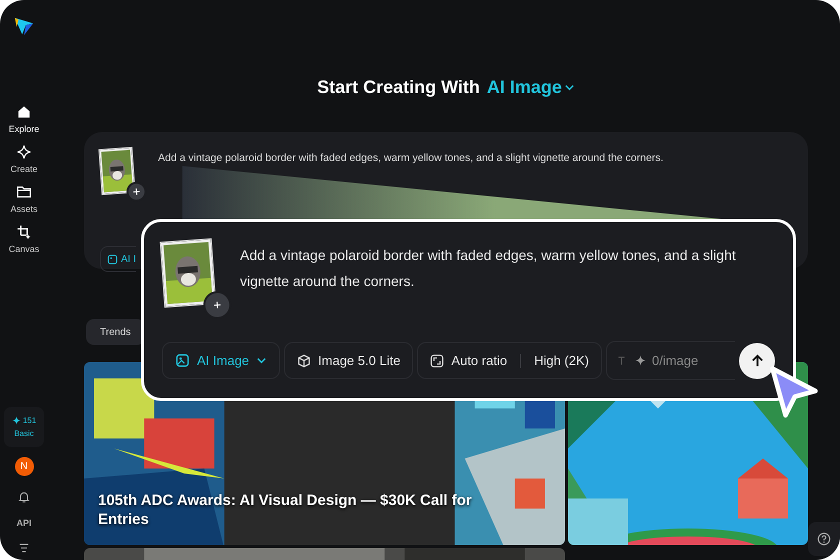 The image size is (840, 560). What do you see at coordinates (24, 192) in the screenshot?
I see `folder-icon` at bounding box center [24, 192].